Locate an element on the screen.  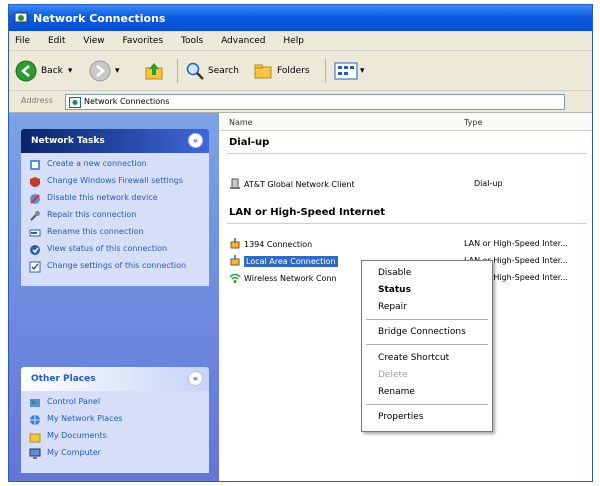
menu-help: Help is located at coordinates (293, 41).